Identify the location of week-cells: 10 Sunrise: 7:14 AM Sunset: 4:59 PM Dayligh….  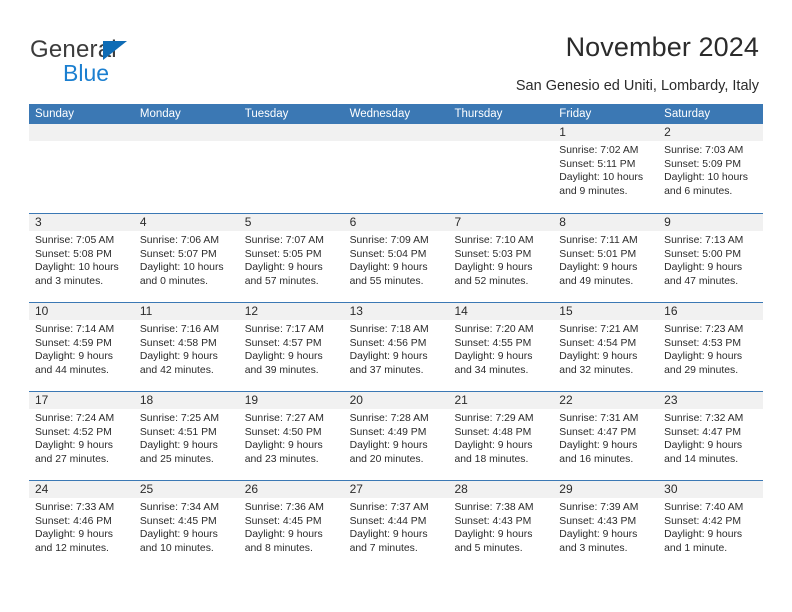
(396, 347).